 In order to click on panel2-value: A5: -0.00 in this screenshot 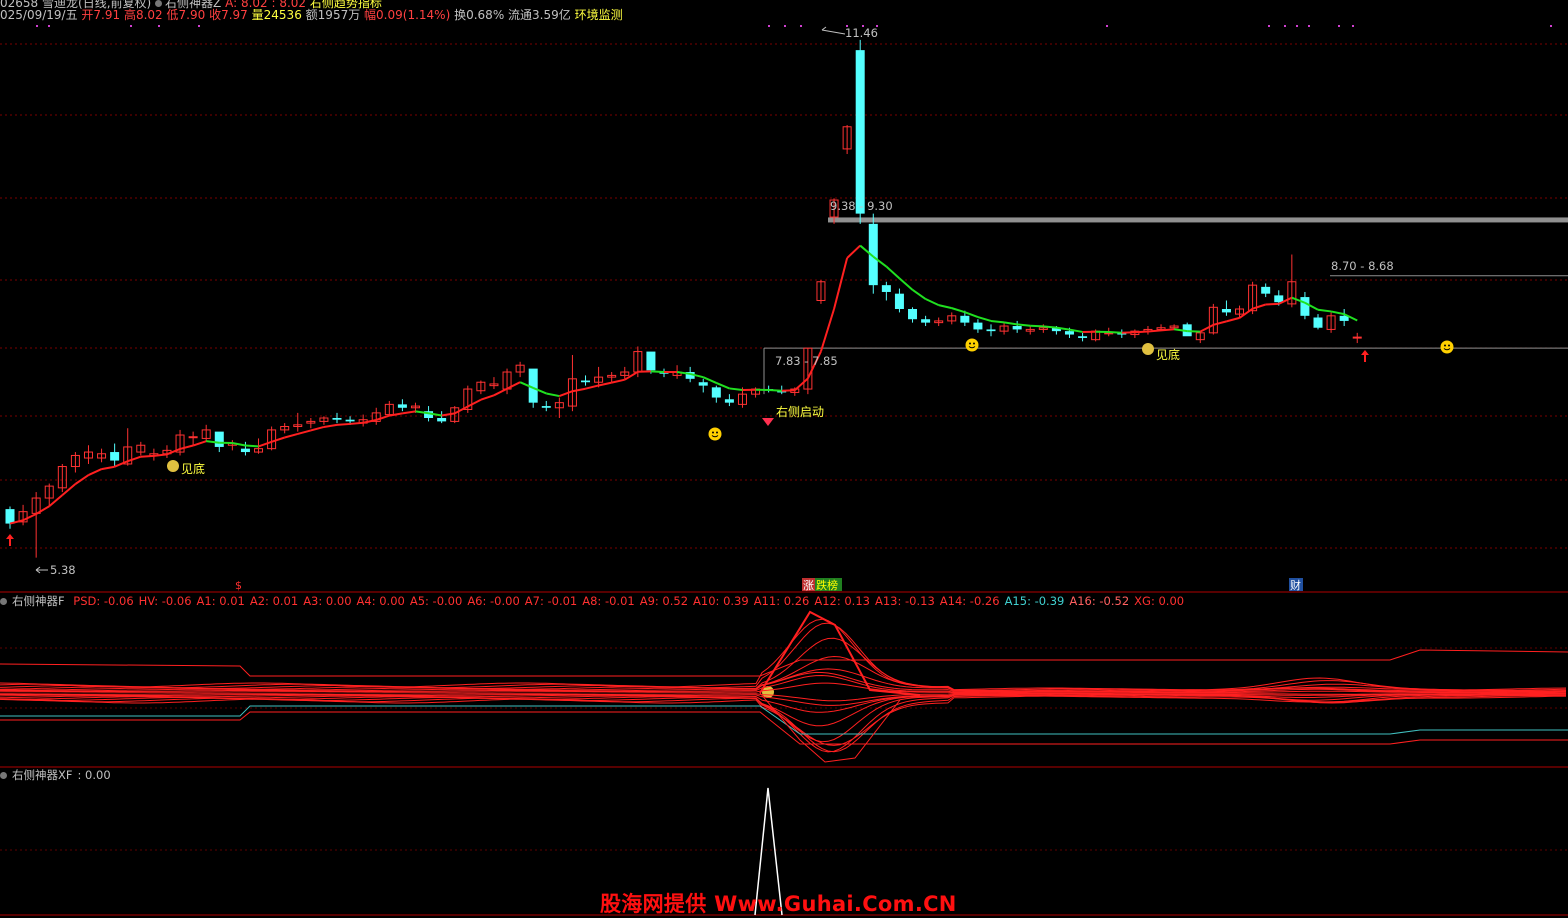, I will do `click(436, 601)`.